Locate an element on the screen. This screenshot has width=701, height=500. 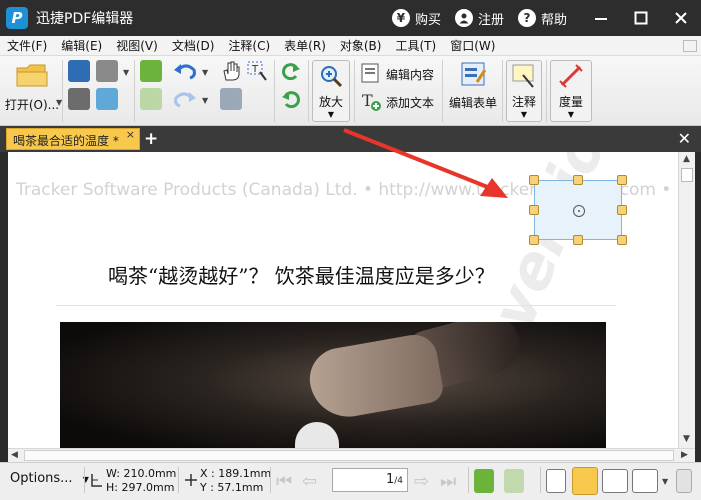
help-icon: ? is located at coordinates (526, 18).